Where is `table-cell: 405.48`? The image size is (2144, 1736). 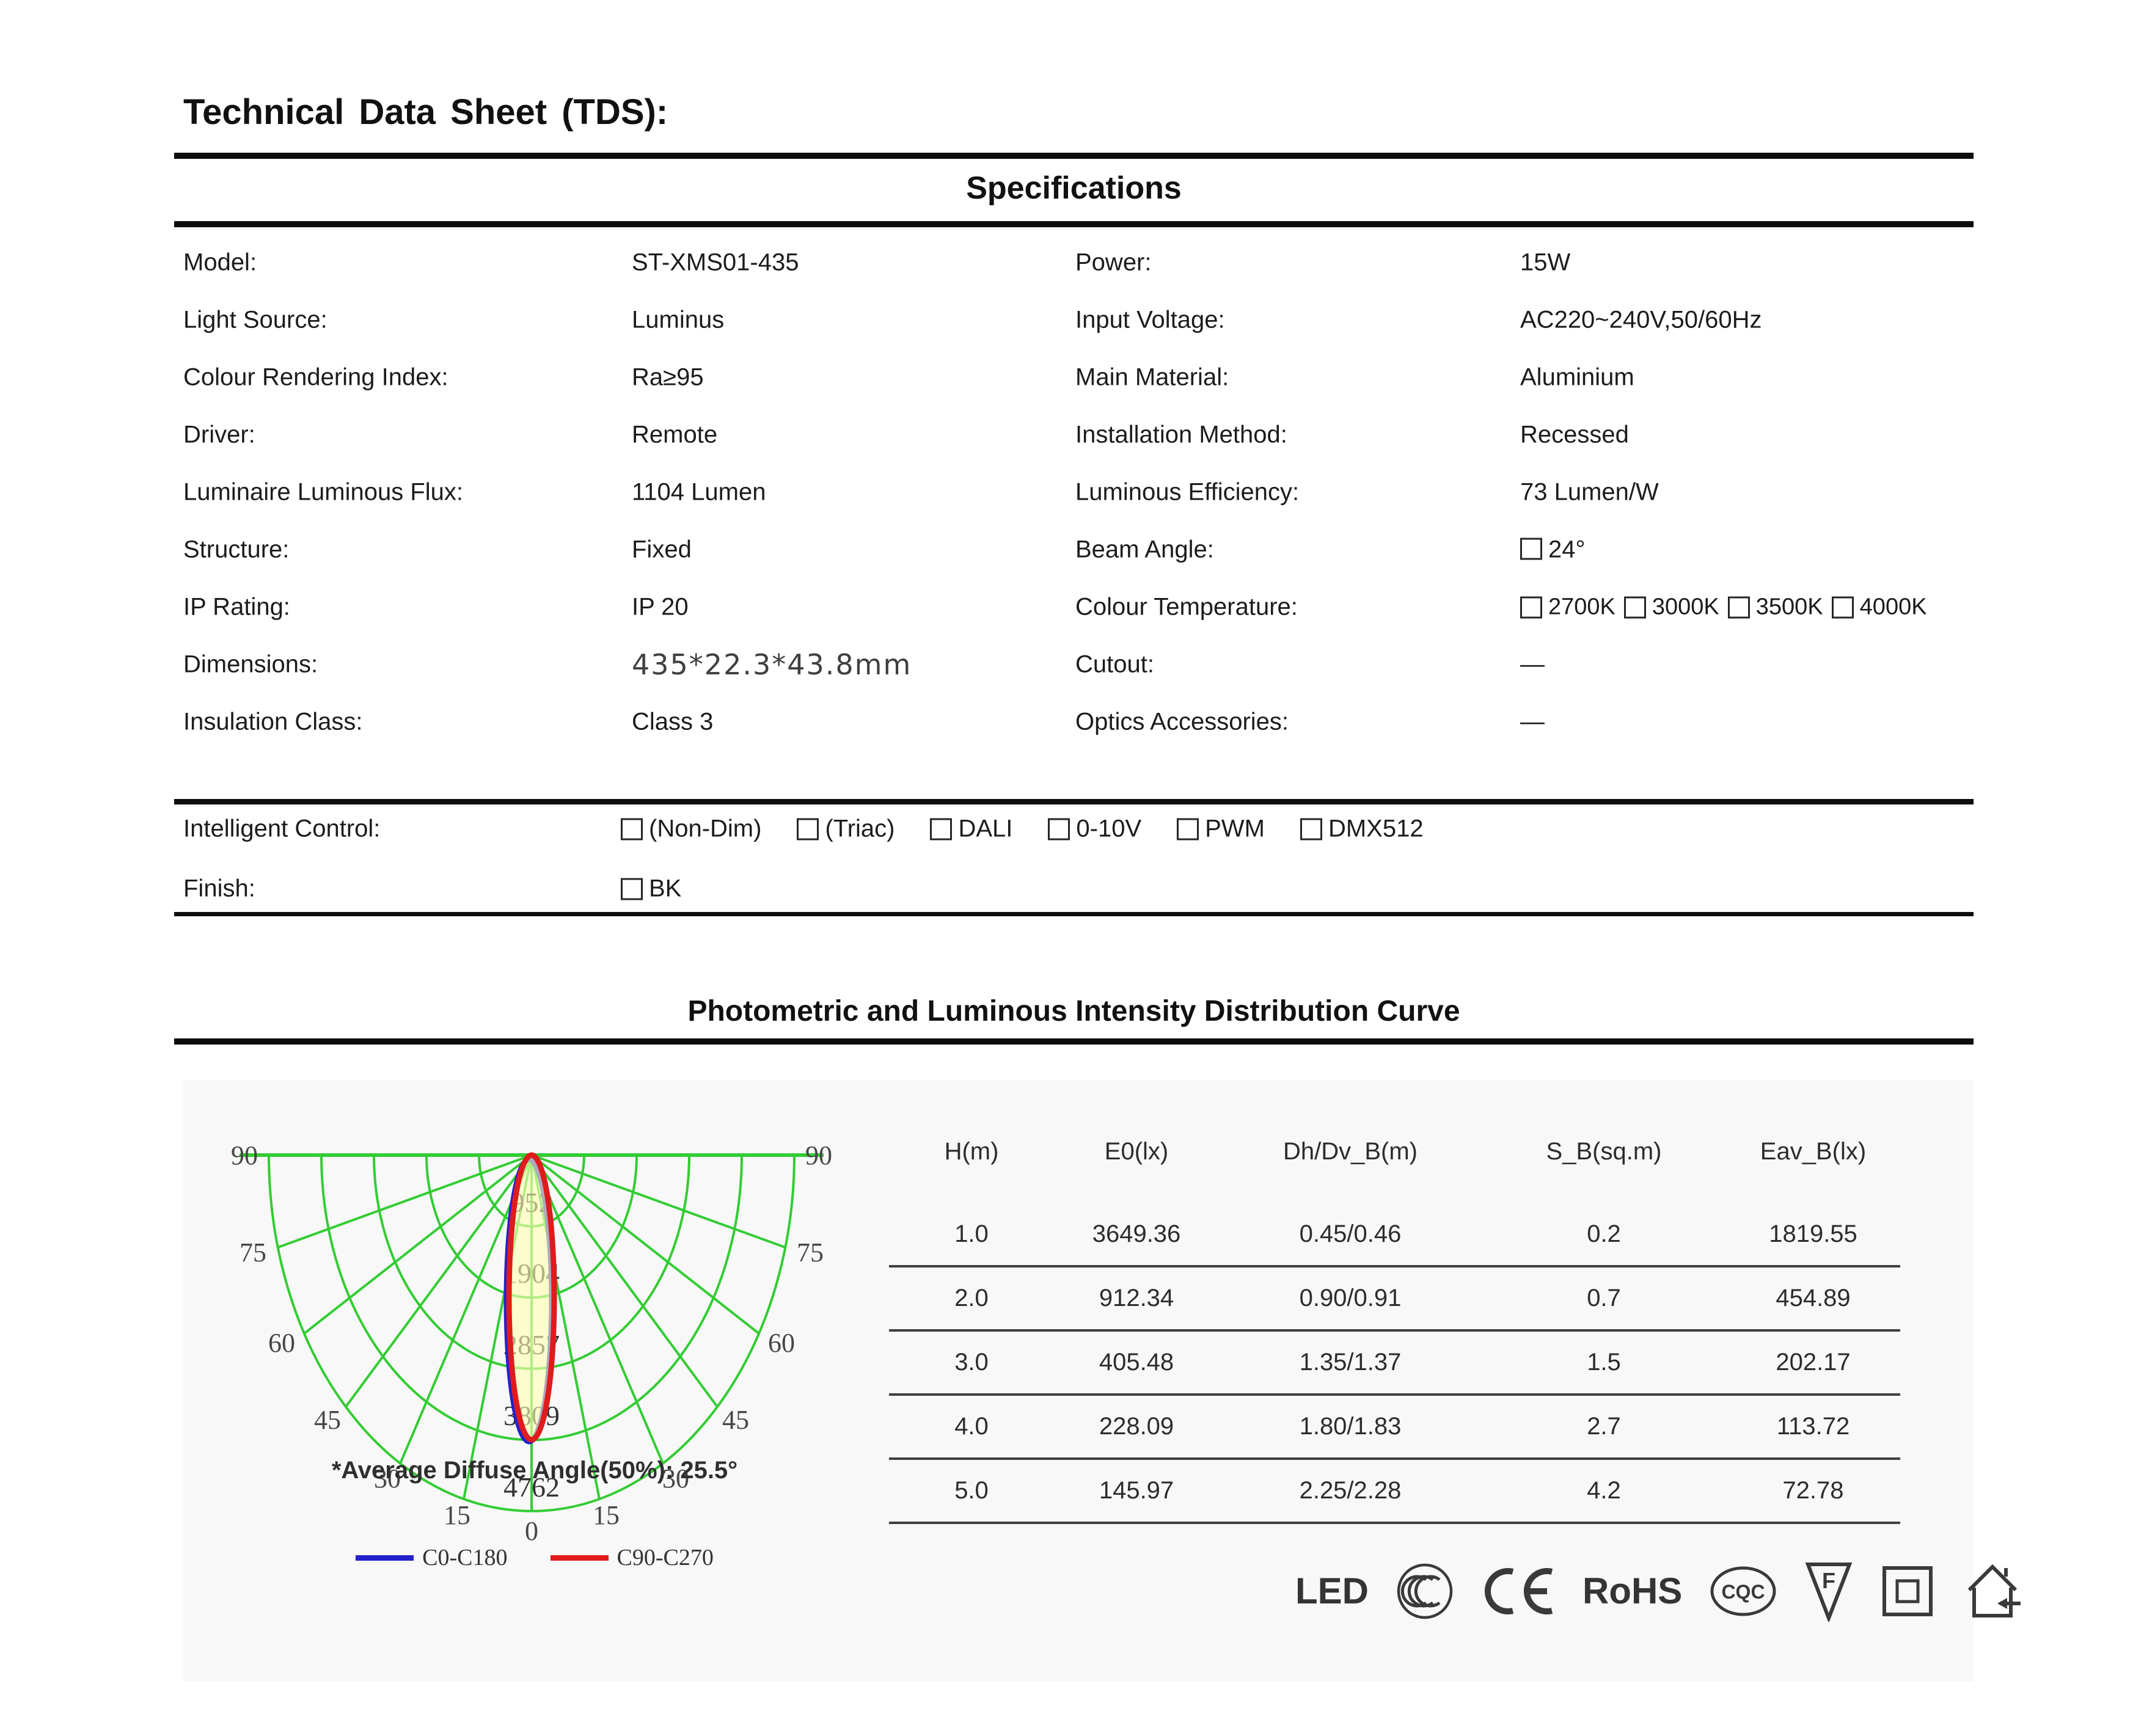 table-cell: 405.48 is located at coordinates (1136, 1363).